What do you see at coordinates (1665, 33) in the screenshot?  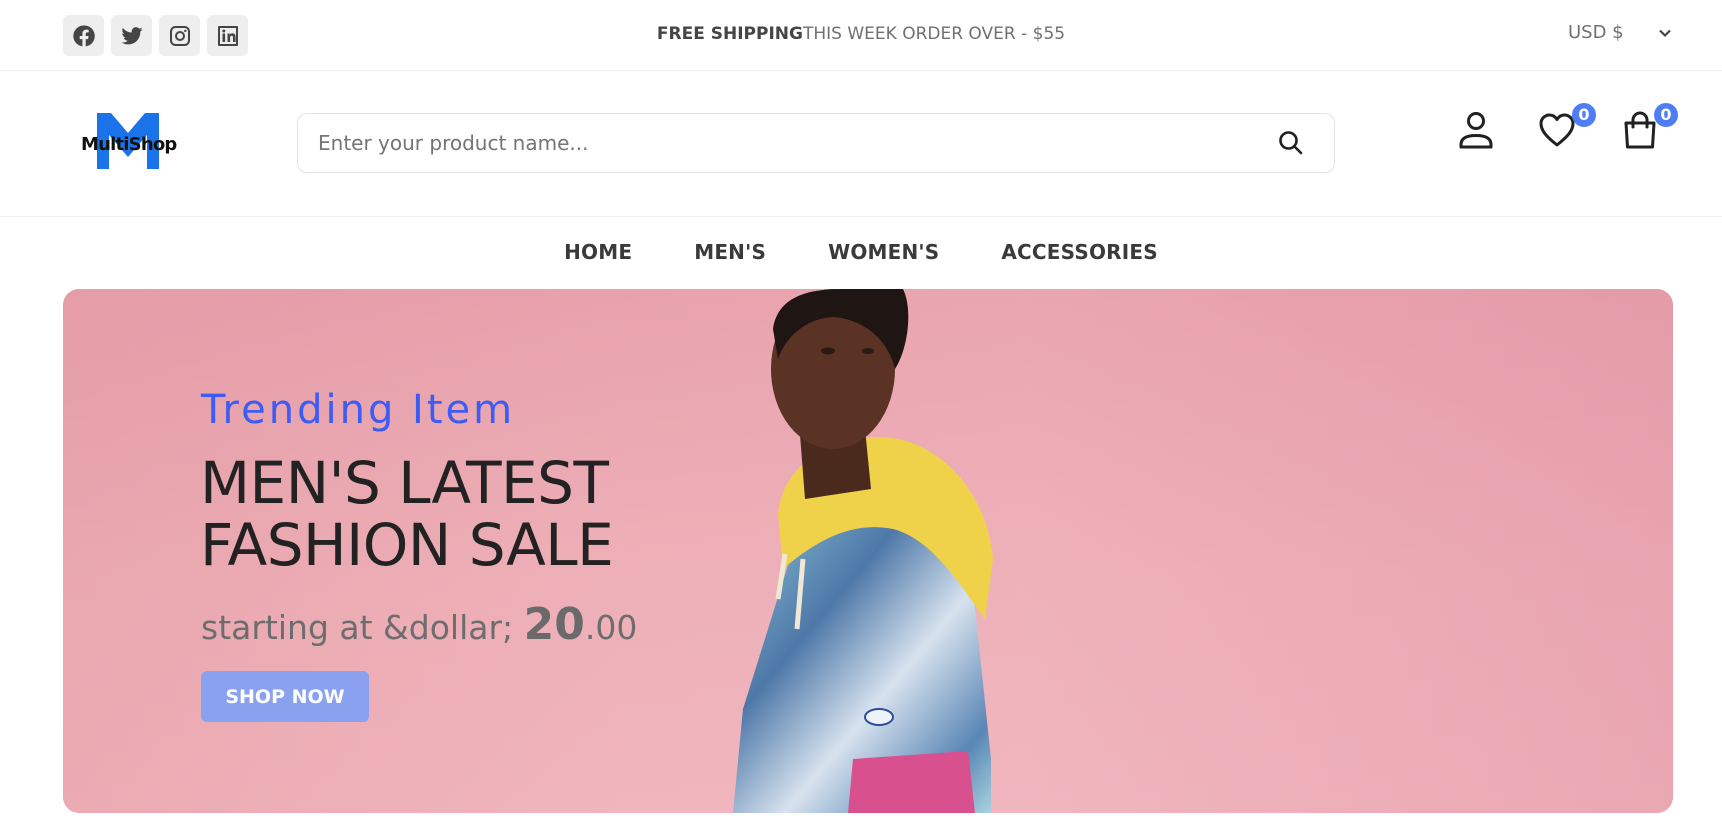 I see `chevron-down-icon` at bounding box center [1665, 33].